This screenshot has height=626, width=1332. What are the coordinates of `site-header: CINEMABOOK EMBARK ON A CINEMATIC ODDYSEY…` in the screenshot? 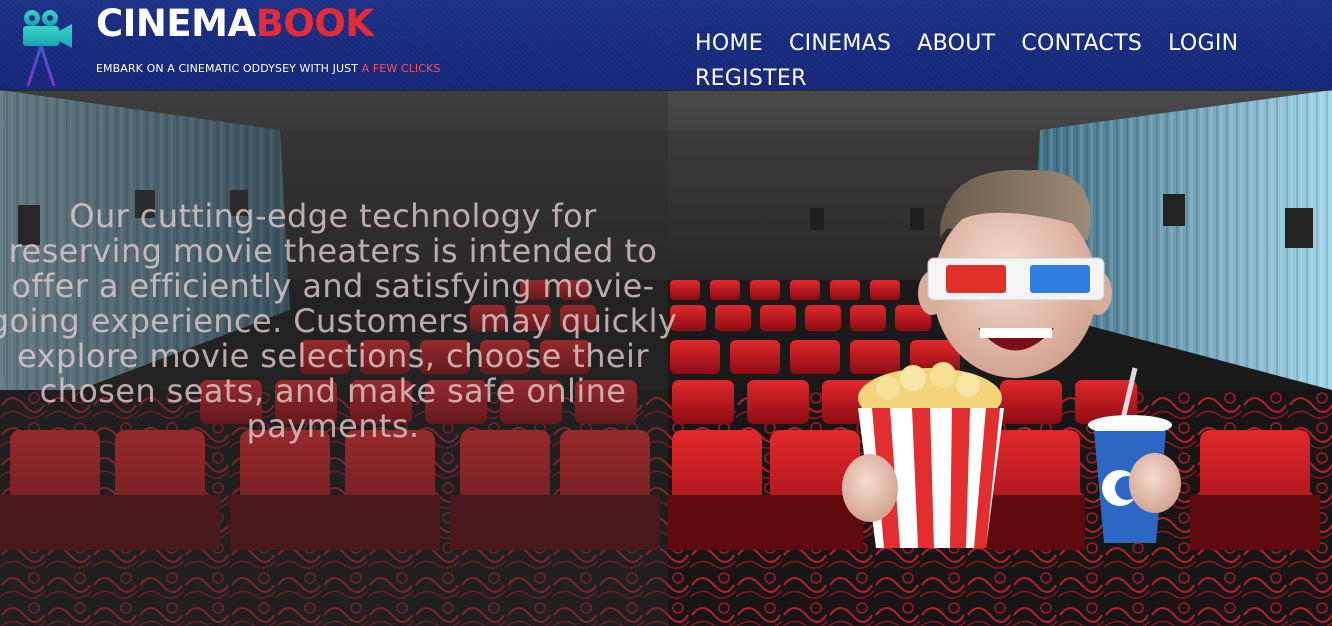 It's located at (666, 45).